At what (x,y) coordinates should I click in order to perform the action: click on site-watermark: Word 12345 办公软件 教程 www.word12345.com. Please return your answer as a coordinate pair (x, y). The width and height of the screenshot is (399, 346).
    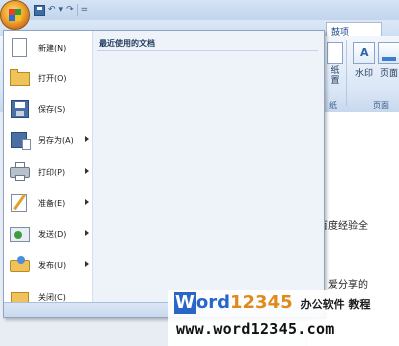
    Looking at the image, I should click on (283, 318).